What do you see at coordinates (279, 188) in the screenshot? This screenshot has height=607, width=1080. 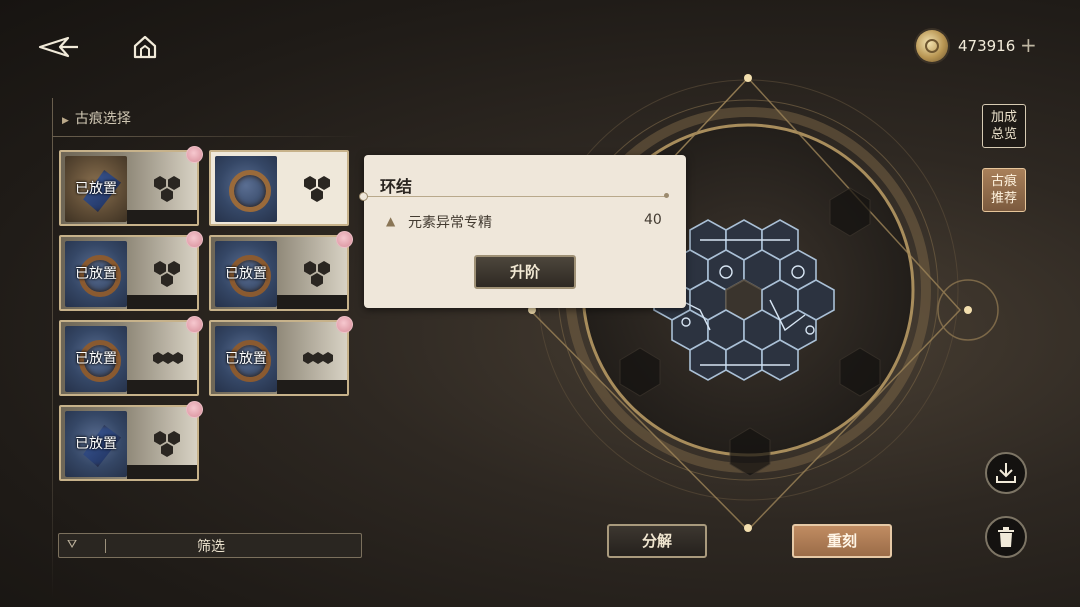 I see `relic-card-selected` at bounding box center [279, 188].